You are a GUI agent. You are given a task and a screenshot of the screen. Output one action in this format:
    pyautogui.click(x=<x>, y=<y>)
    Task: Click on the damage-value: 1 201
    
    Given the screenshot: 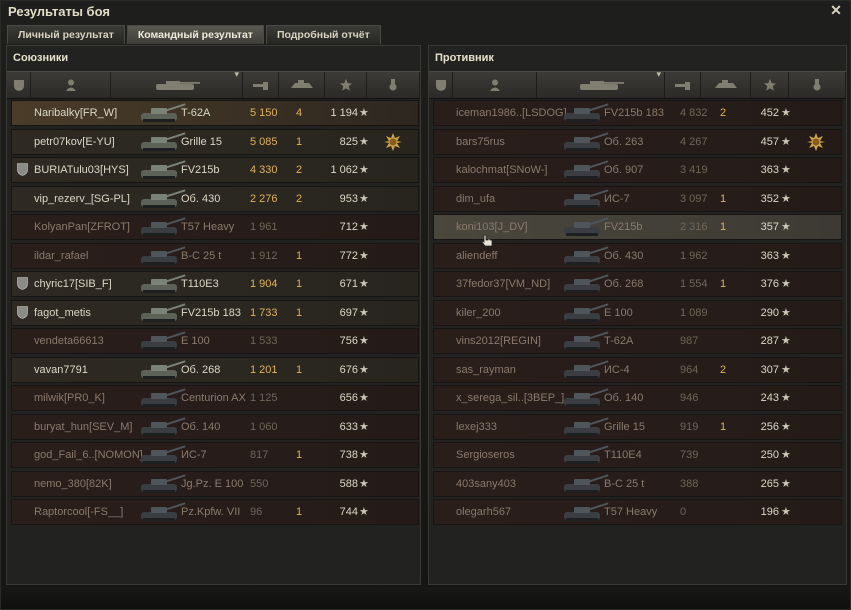 What is the action you would take?
    pyautogui.click(x=264, y=369)
    